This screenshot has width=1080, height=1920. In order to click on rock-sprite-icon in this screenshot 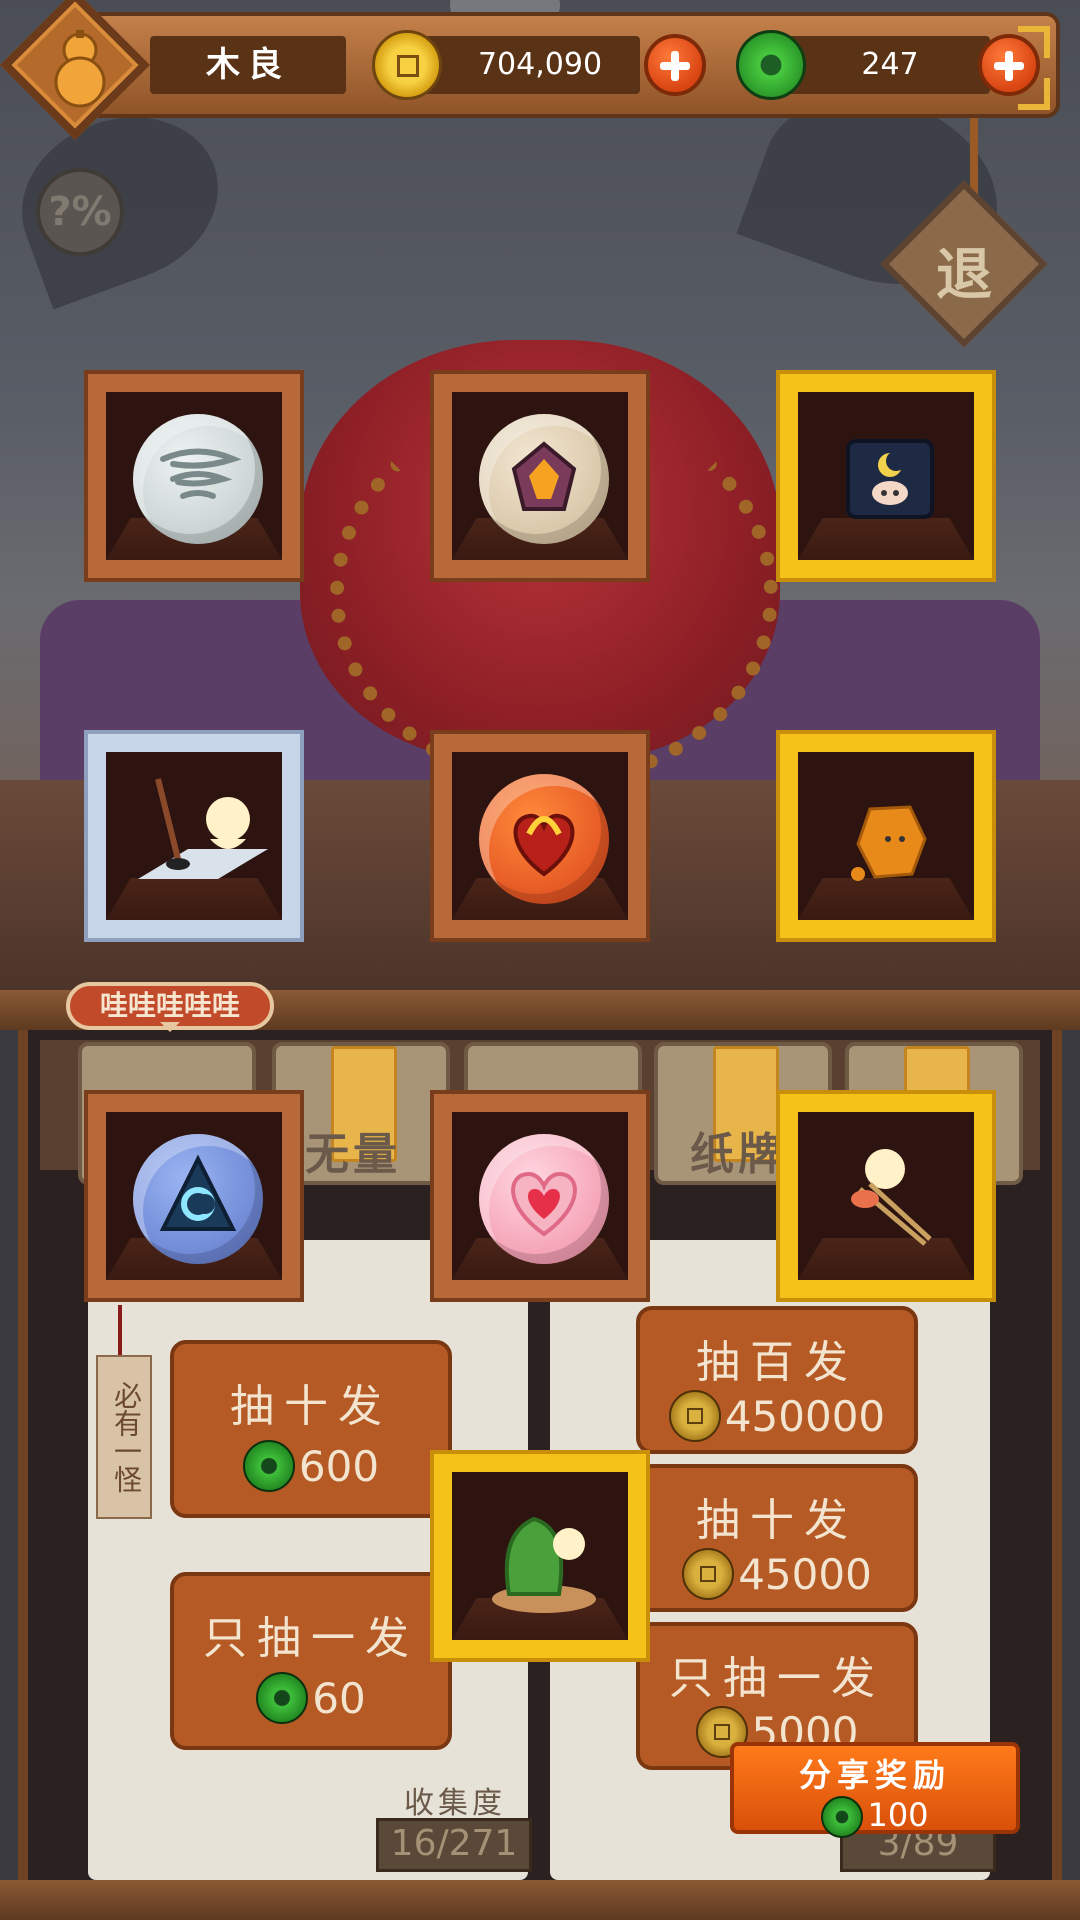, I will do `click(889, 843)`.